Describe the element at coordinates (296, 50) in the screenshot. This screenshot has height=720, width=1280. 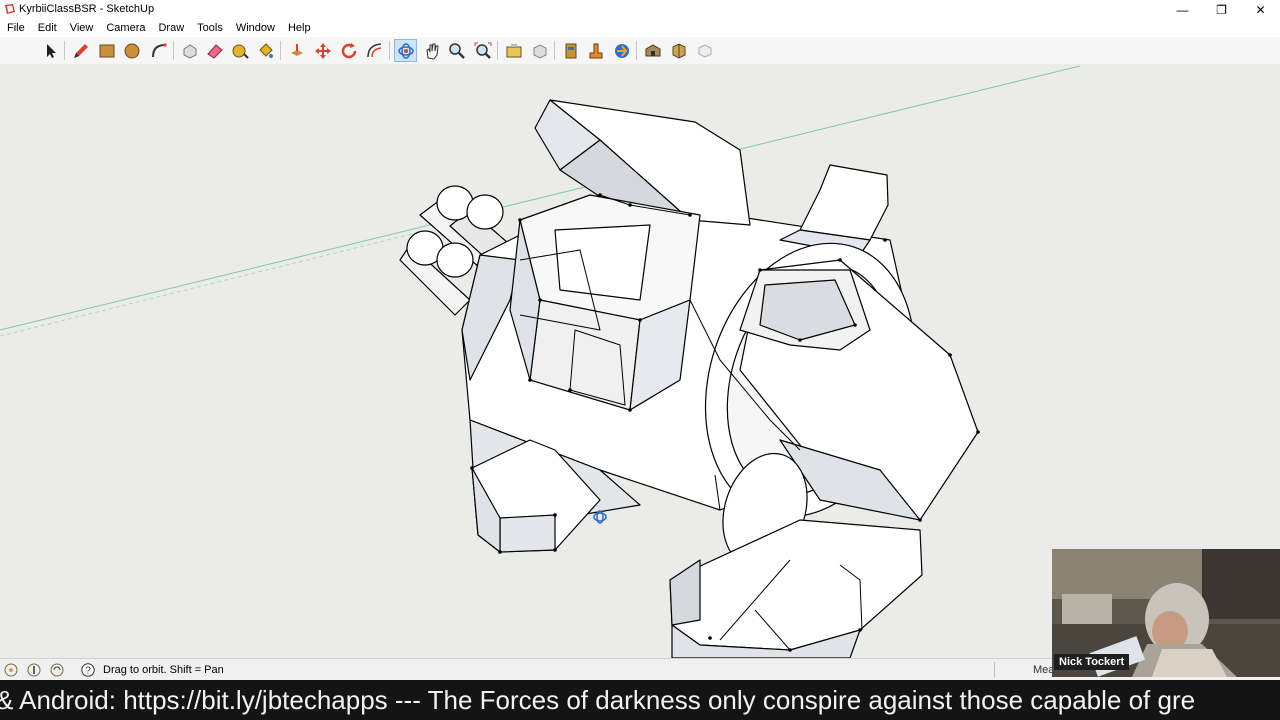
I see `push-pull-icon` at that location.